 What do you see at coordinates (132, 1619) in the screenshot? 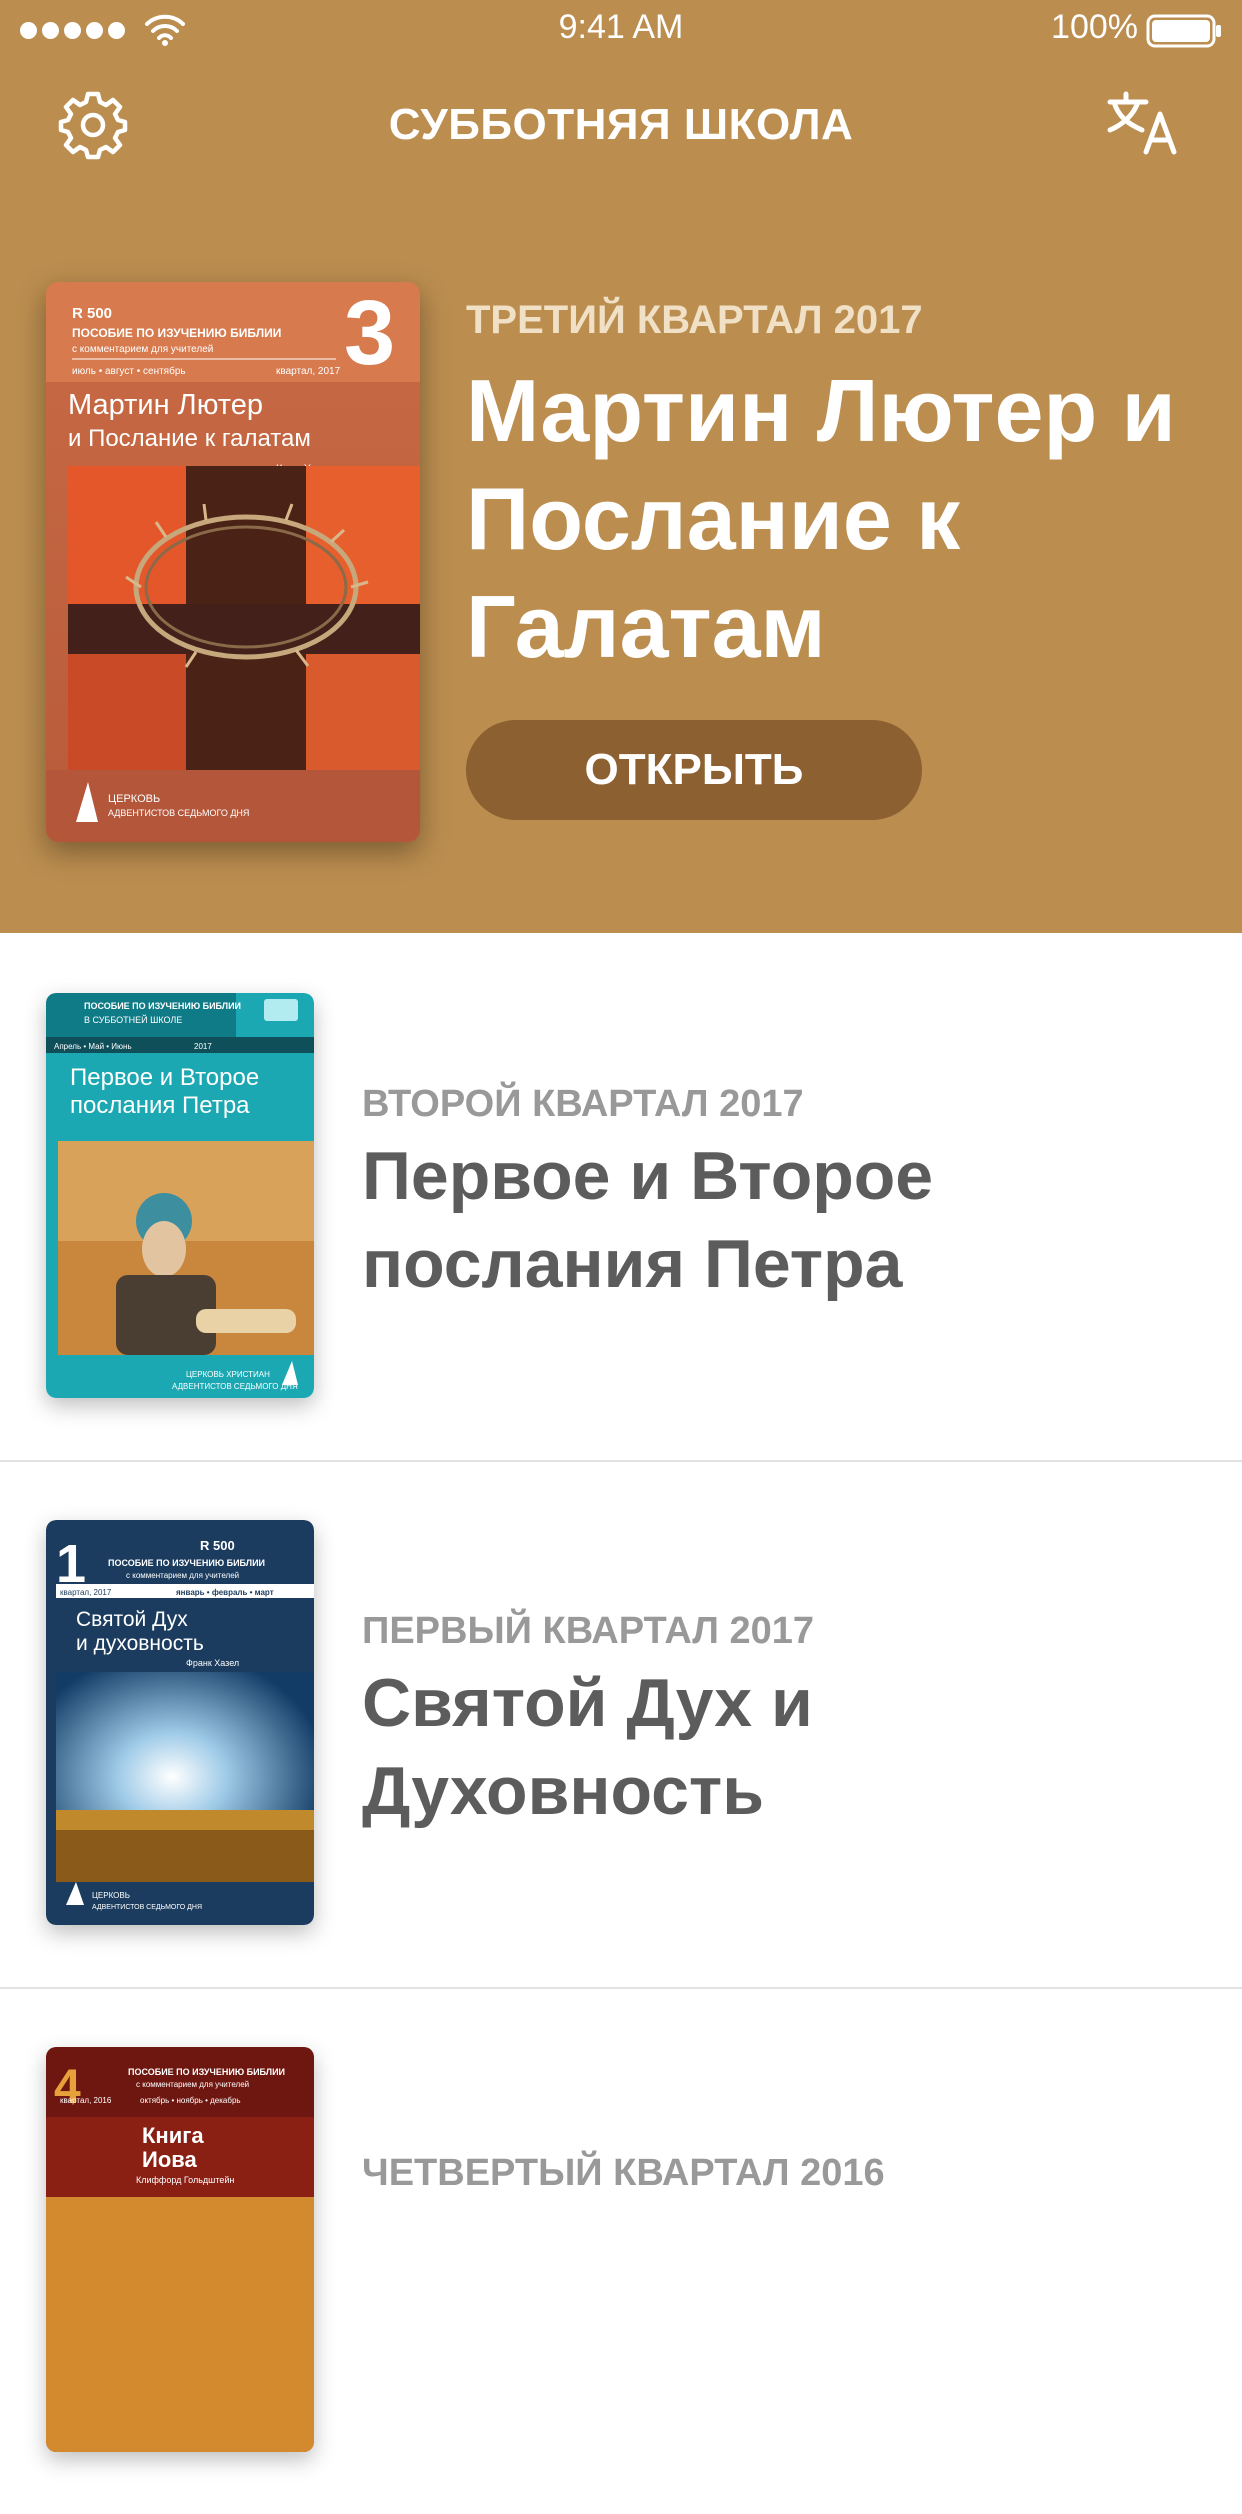
I see `cover-title: Святой Дух` at bounding box center [132, 1619].